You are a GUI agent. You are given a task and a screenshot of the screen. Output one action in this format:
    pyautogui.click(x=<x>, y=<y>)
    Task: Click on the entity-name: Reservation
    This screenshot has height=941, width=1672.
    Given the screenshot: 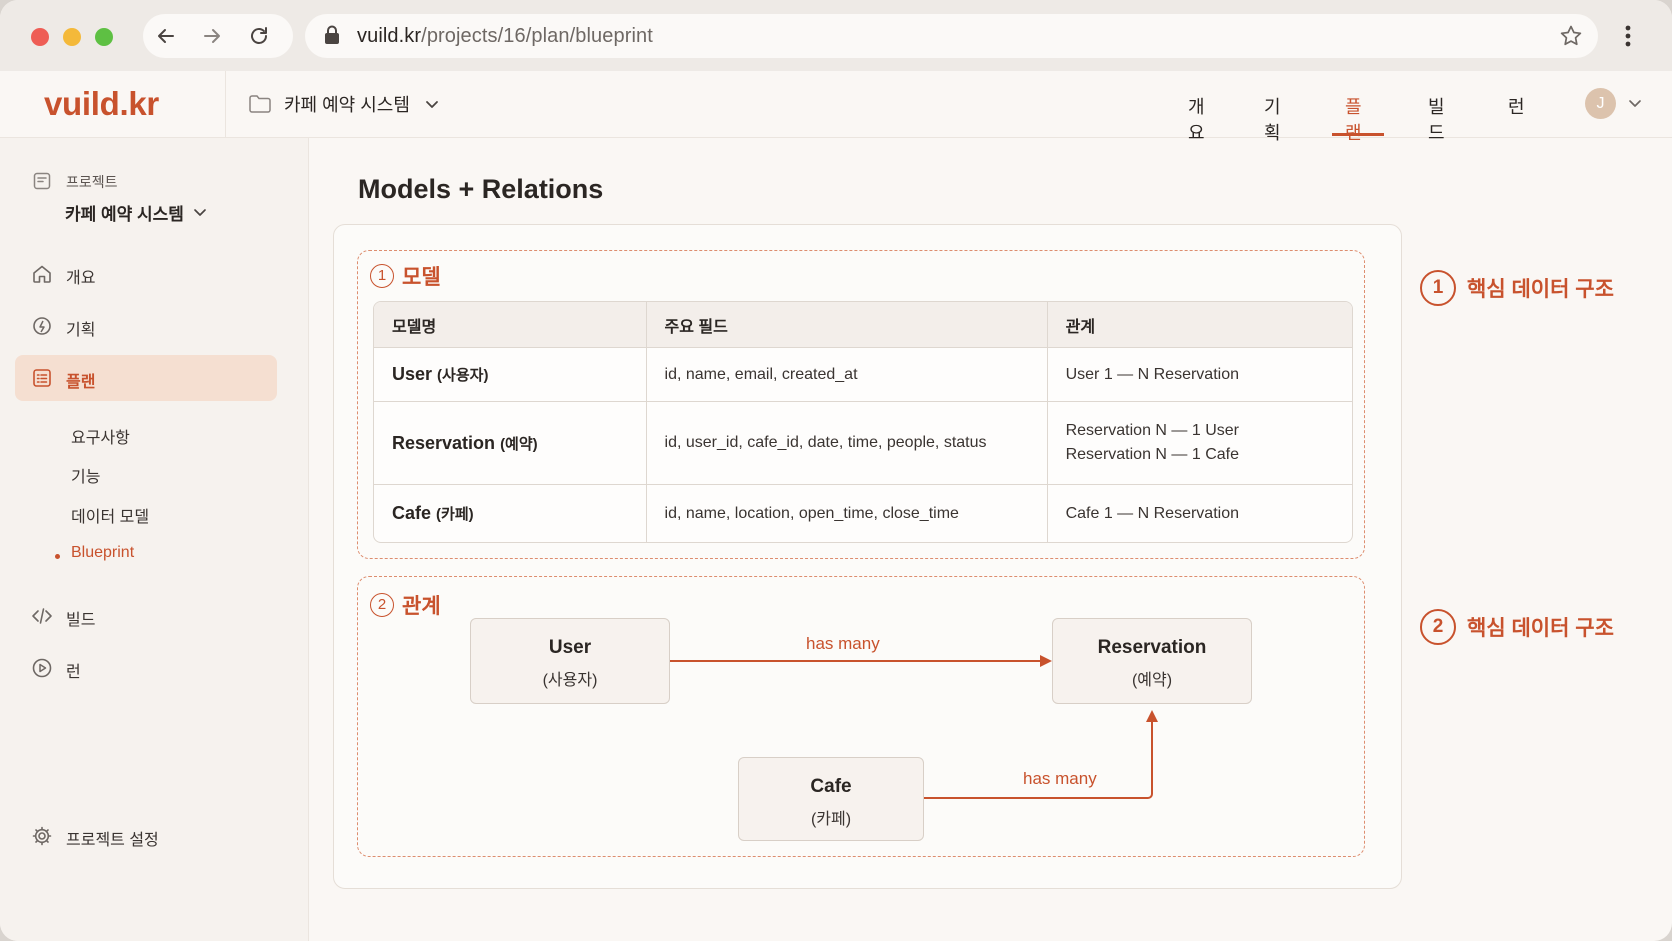 What is the action you would take?
    pyautogui.click(x=1152, y=647)
    